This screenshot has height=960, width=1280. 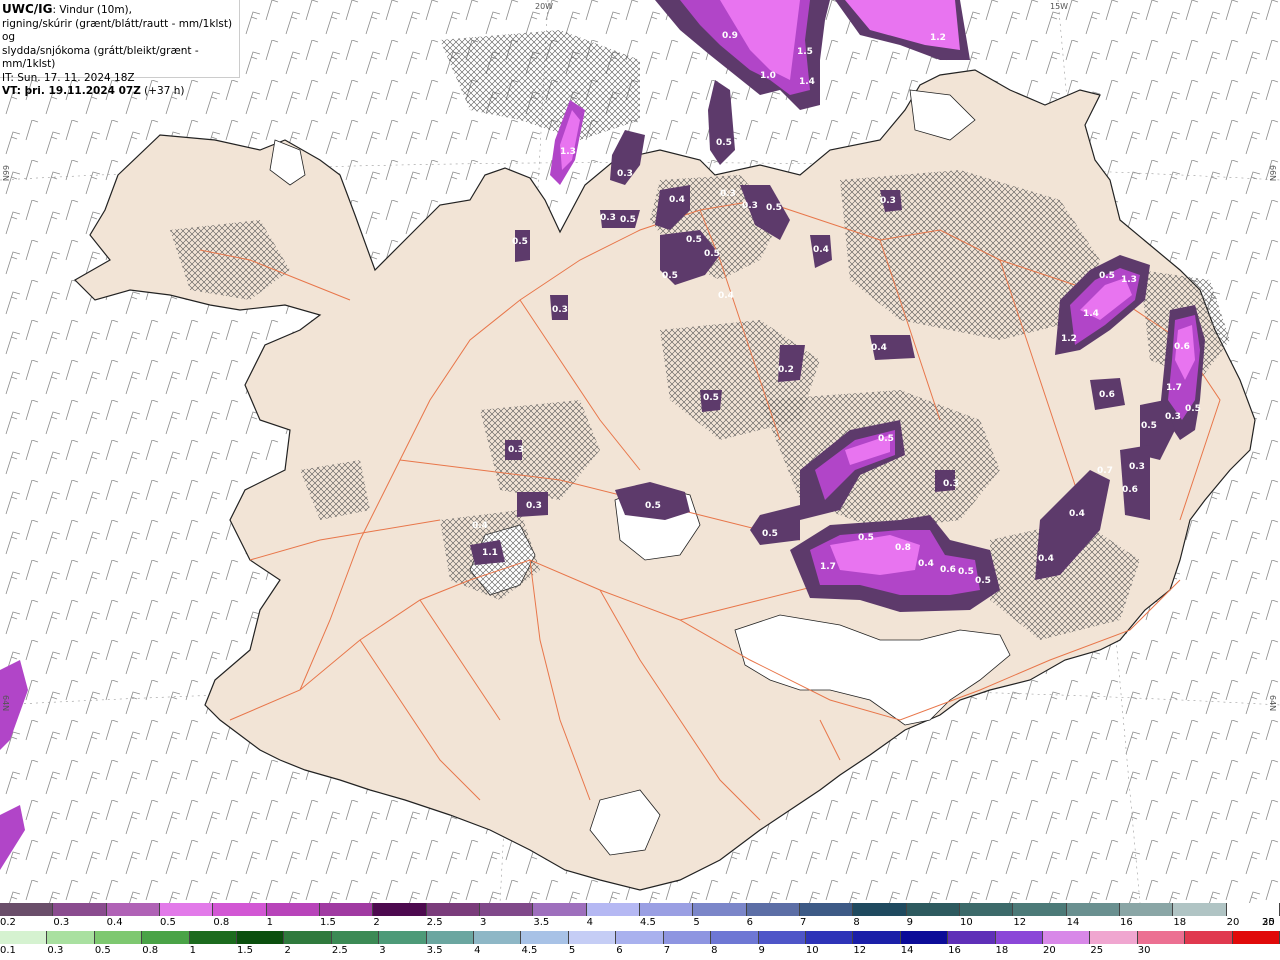 I want to click on it-label: IT:, so click(x=8, y=77).